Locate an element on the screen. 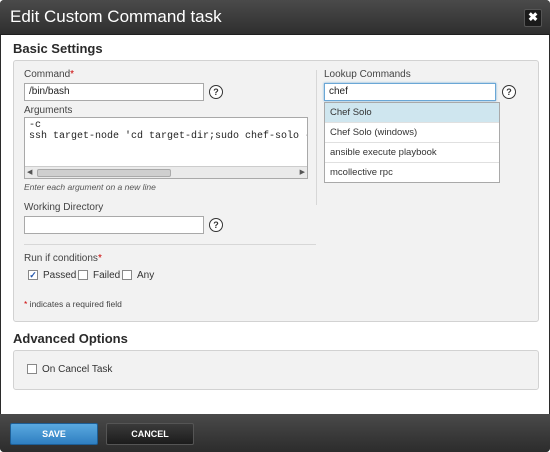 This screenshot has width=550, height=452. on-cancel-task-label: On Cancel Task is located at coordinates (77, 369).